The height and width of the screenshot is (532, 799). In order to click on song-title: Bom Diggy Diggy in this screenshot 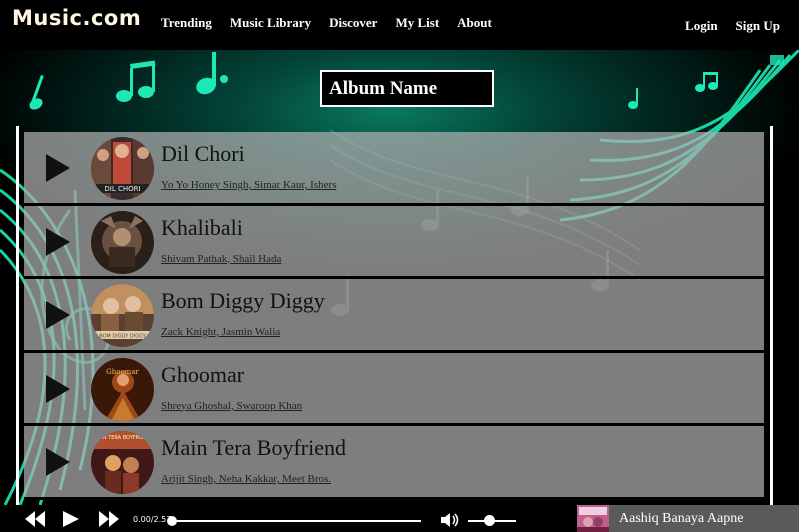, I will do `click(243, 300)`.